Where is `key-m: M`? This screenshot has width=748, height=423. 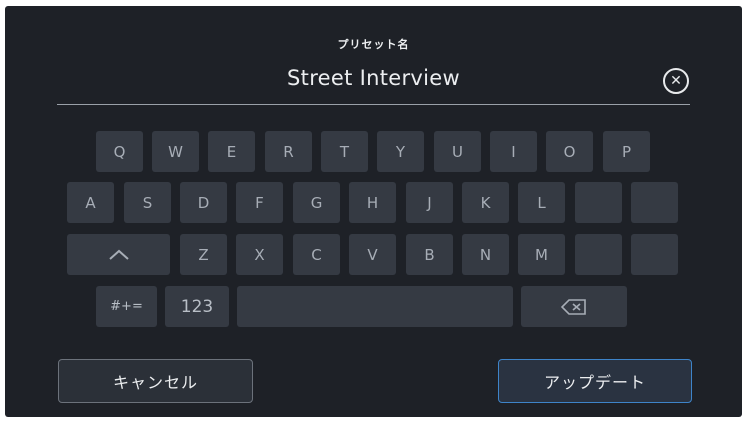
key-m: M is located at coordinates (541, 254).